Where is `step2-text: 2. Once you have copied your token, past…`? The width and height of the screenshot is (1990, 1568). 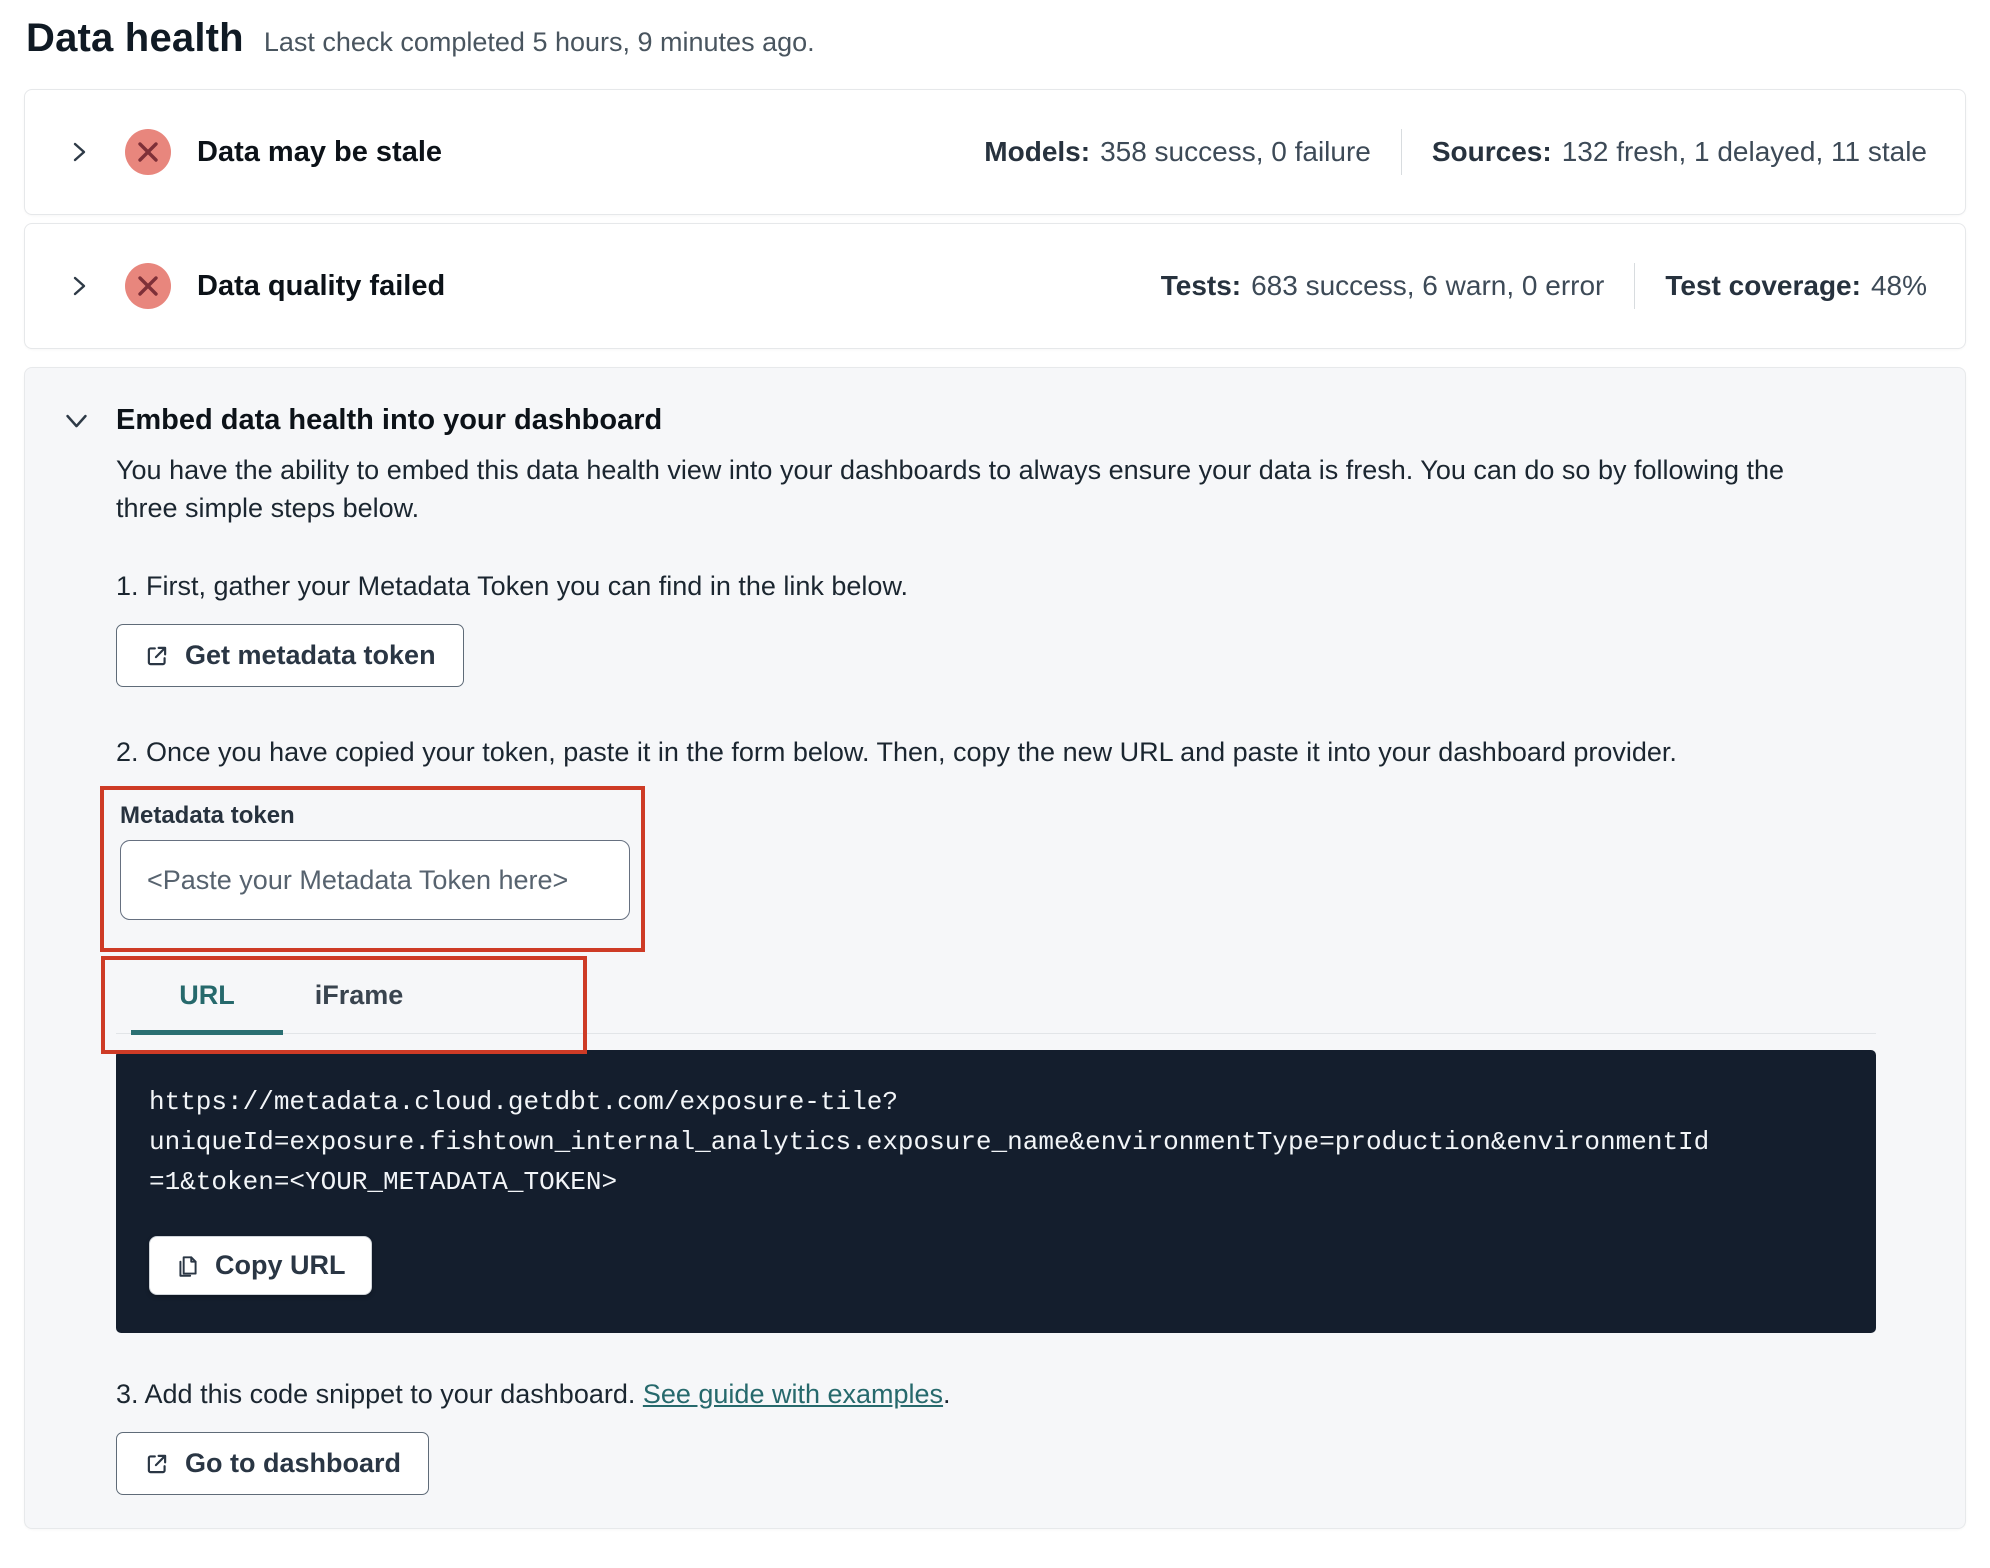
step2-text: 2. Once you have copied your token, past… is located at coordinates (896, 752).